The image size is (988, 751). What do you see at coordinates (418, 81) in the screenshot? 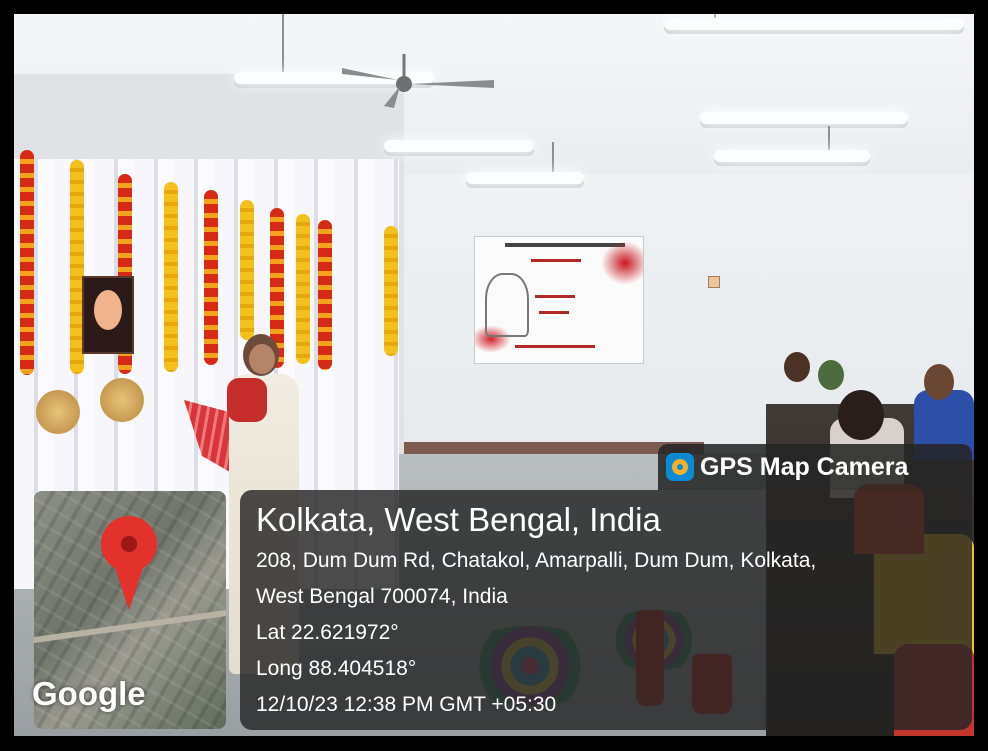
I see `ceiling-fan` at bounding box center [418, 81].